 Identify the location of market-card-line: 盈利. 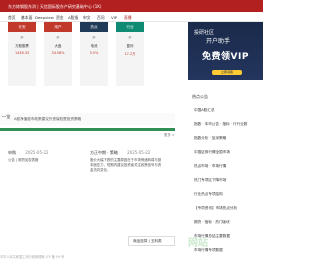
(130, 46).